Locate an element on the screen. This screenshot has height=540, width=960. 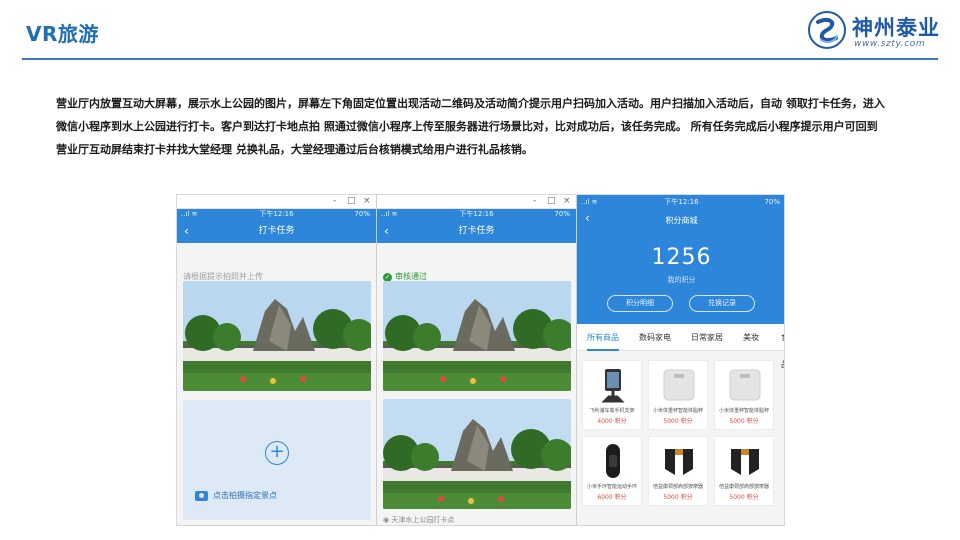
title-divider is located at coordinates (480, 59).